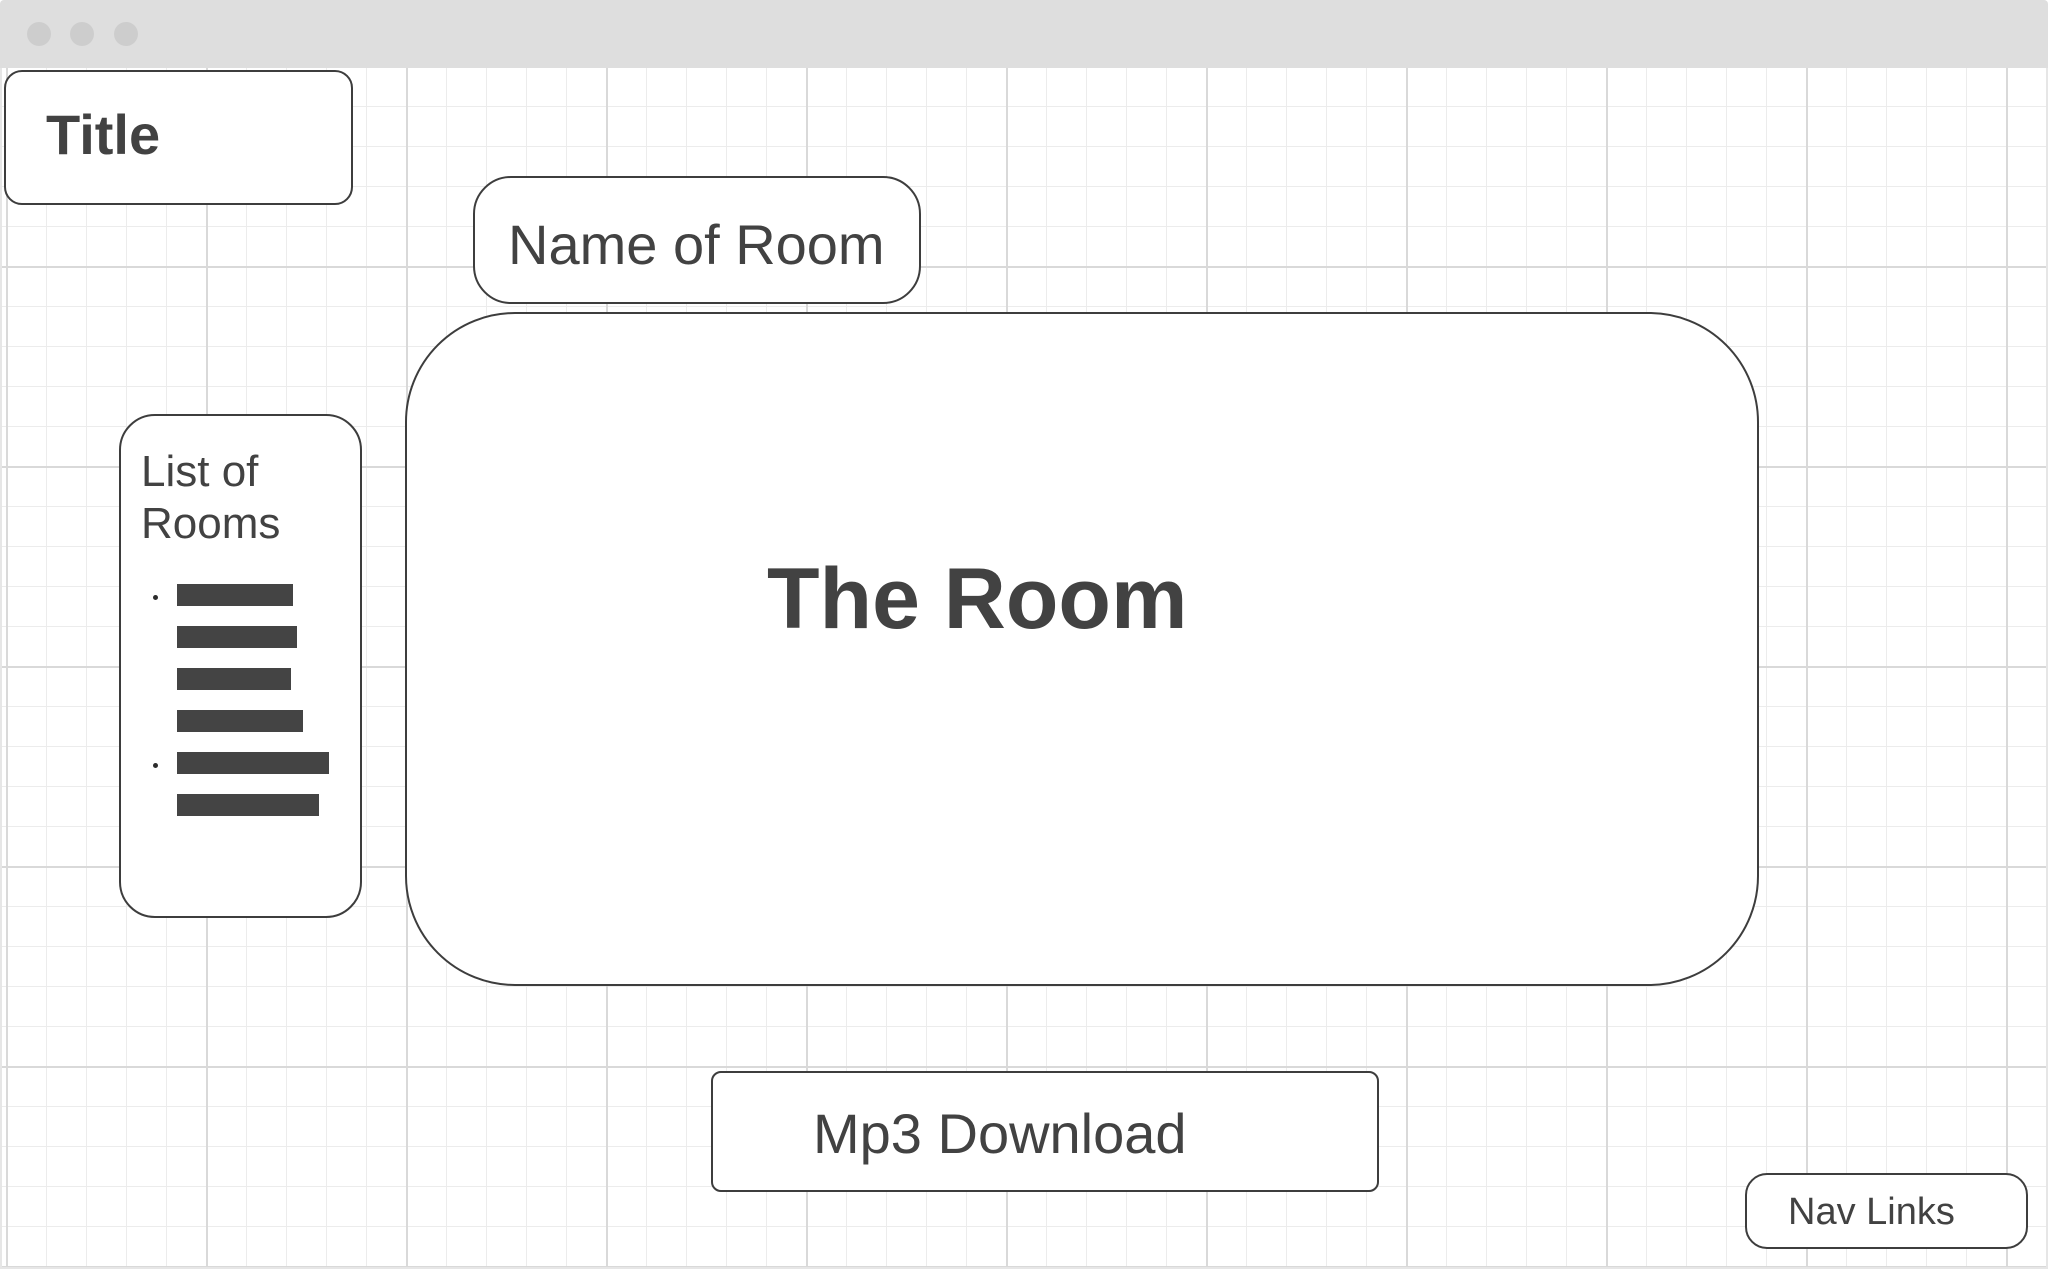 This screenshot has height=1269, width=2048. I want to click on mp3-download-button: Mp3 Download, so click(1045, 1131).